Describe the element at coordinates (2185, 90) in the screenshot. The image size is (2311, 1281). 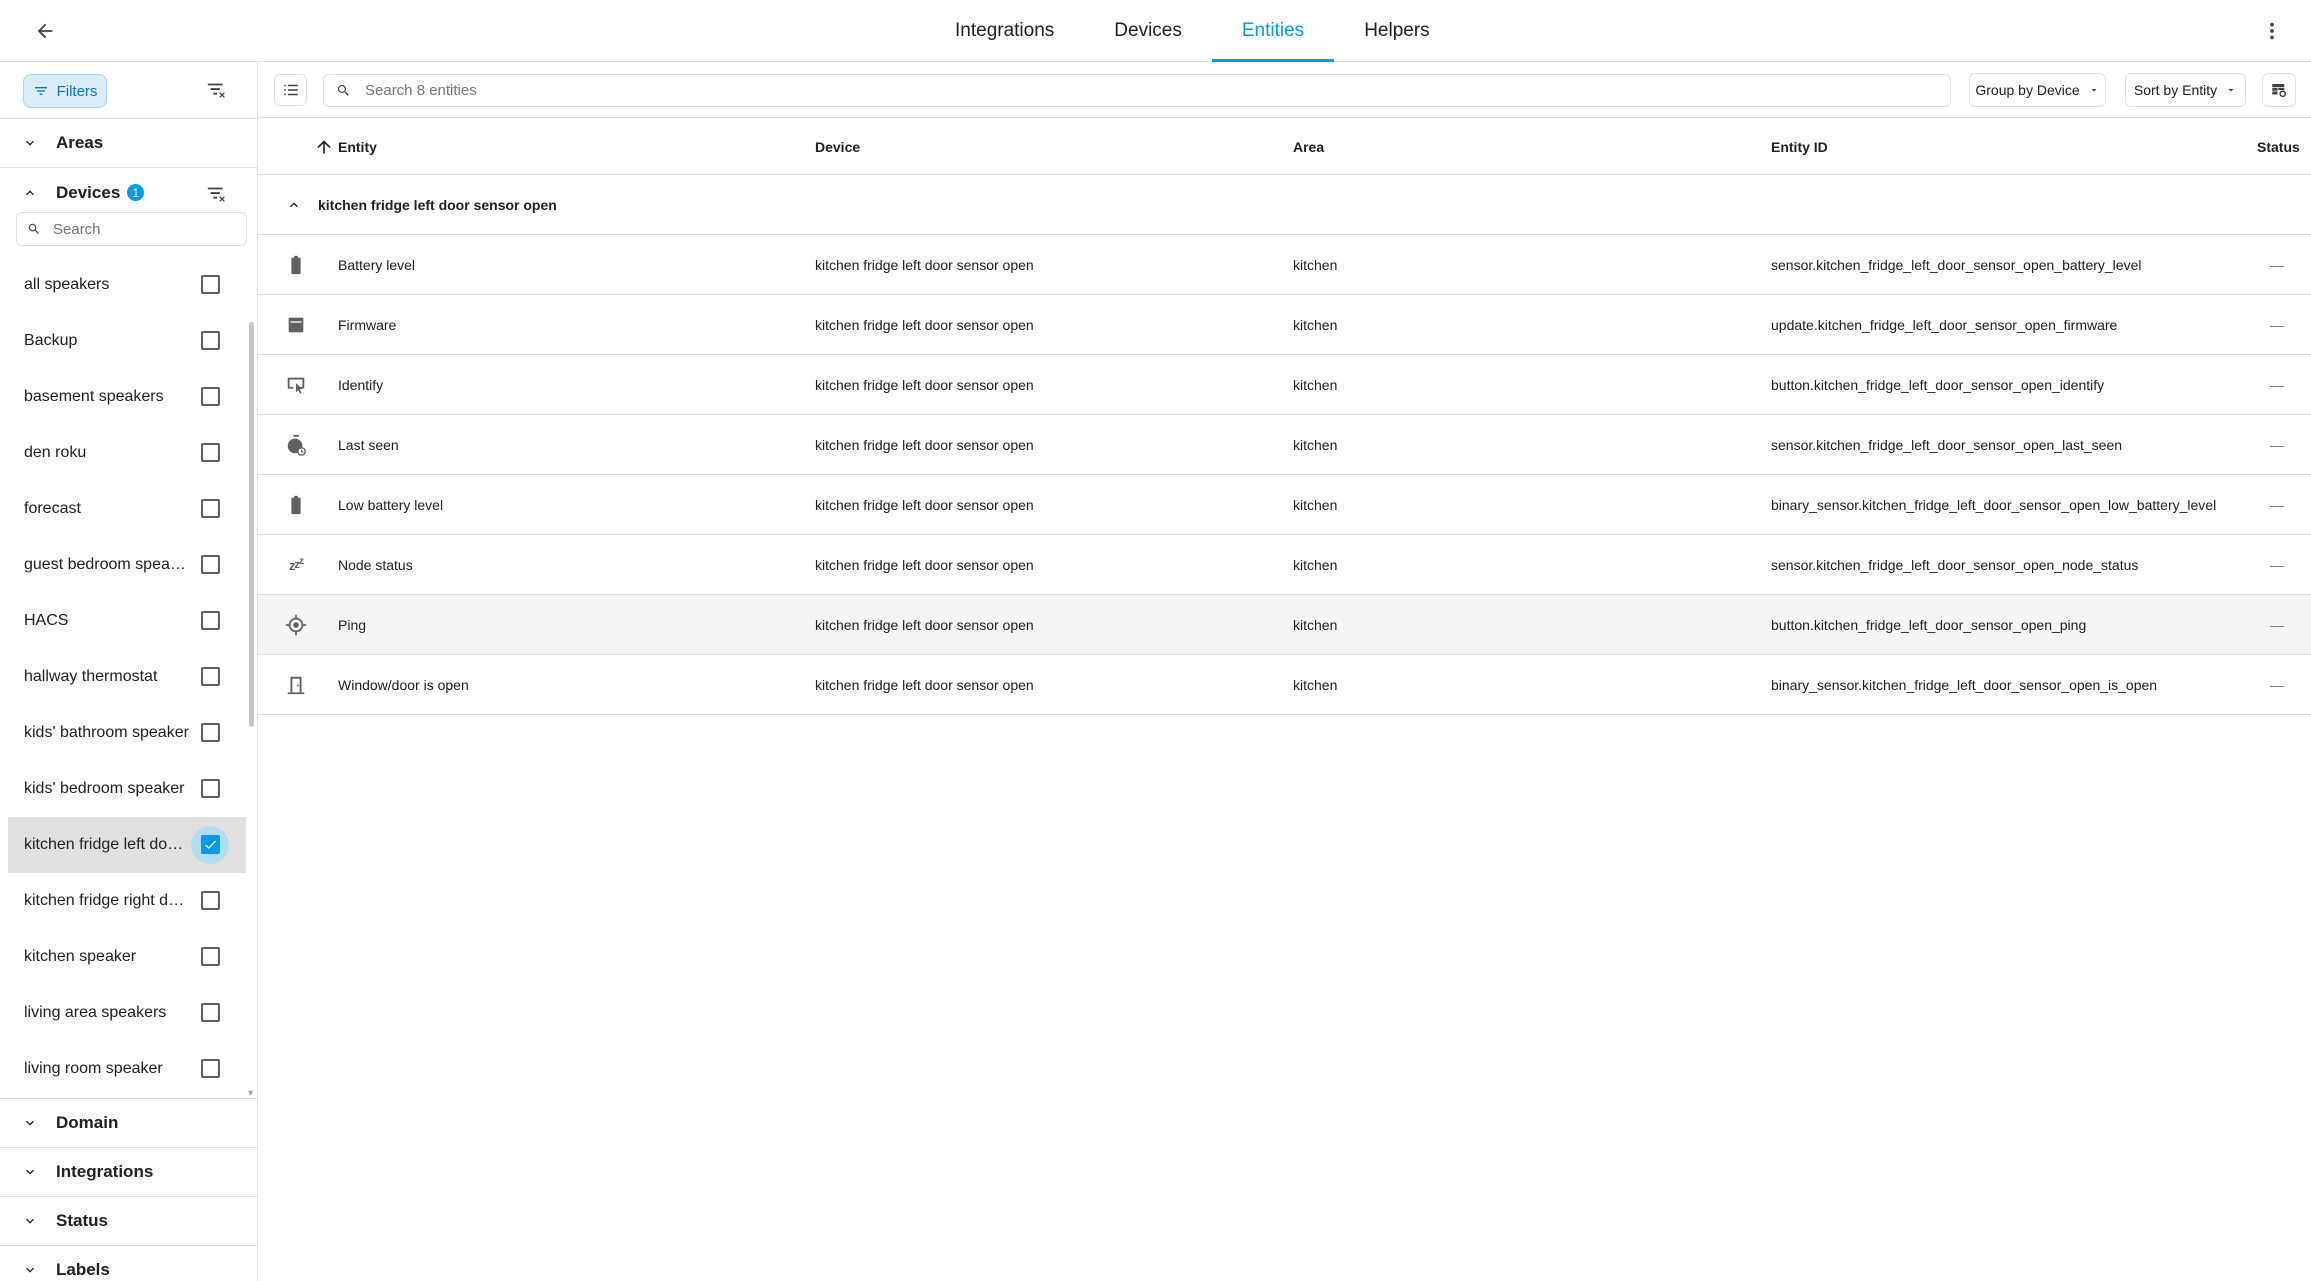
I see `sort-by-dropdown: Sort by Entity` at that location.